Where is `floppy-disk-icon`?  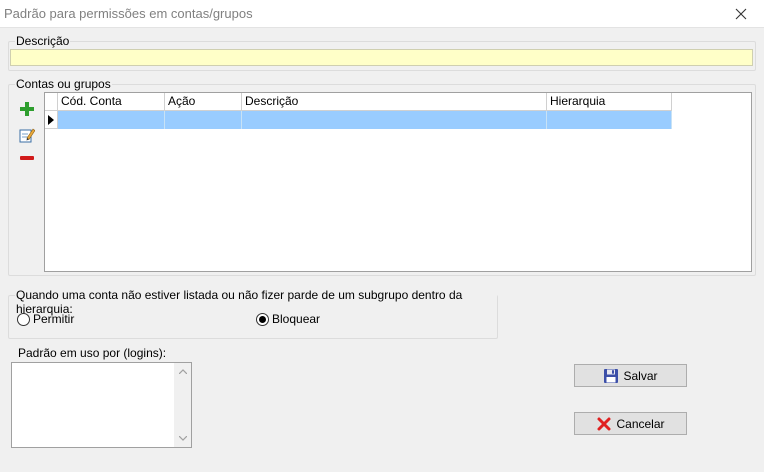 floppy-disk-icon is located at coordinates (611, 375).